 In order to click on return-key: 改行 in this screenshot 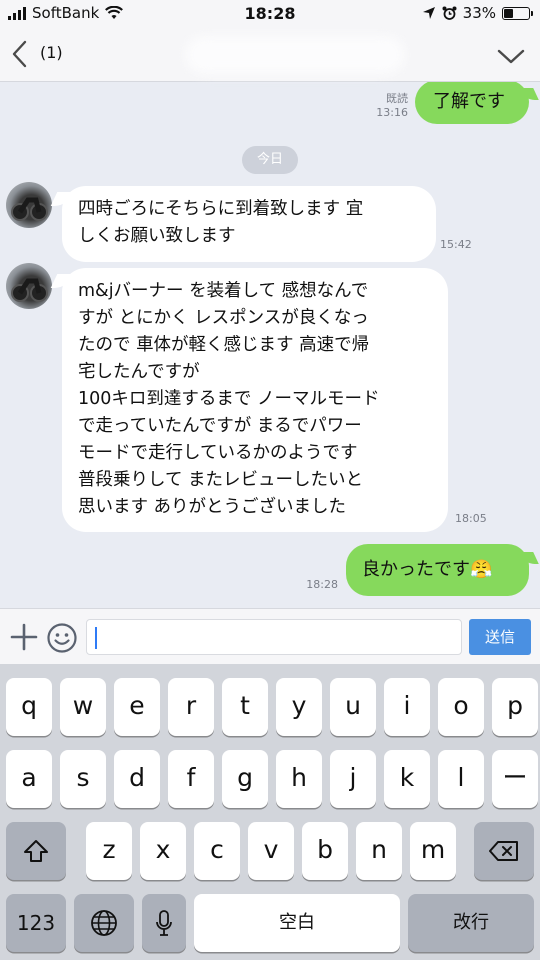, I will do `click(471, 923)`.